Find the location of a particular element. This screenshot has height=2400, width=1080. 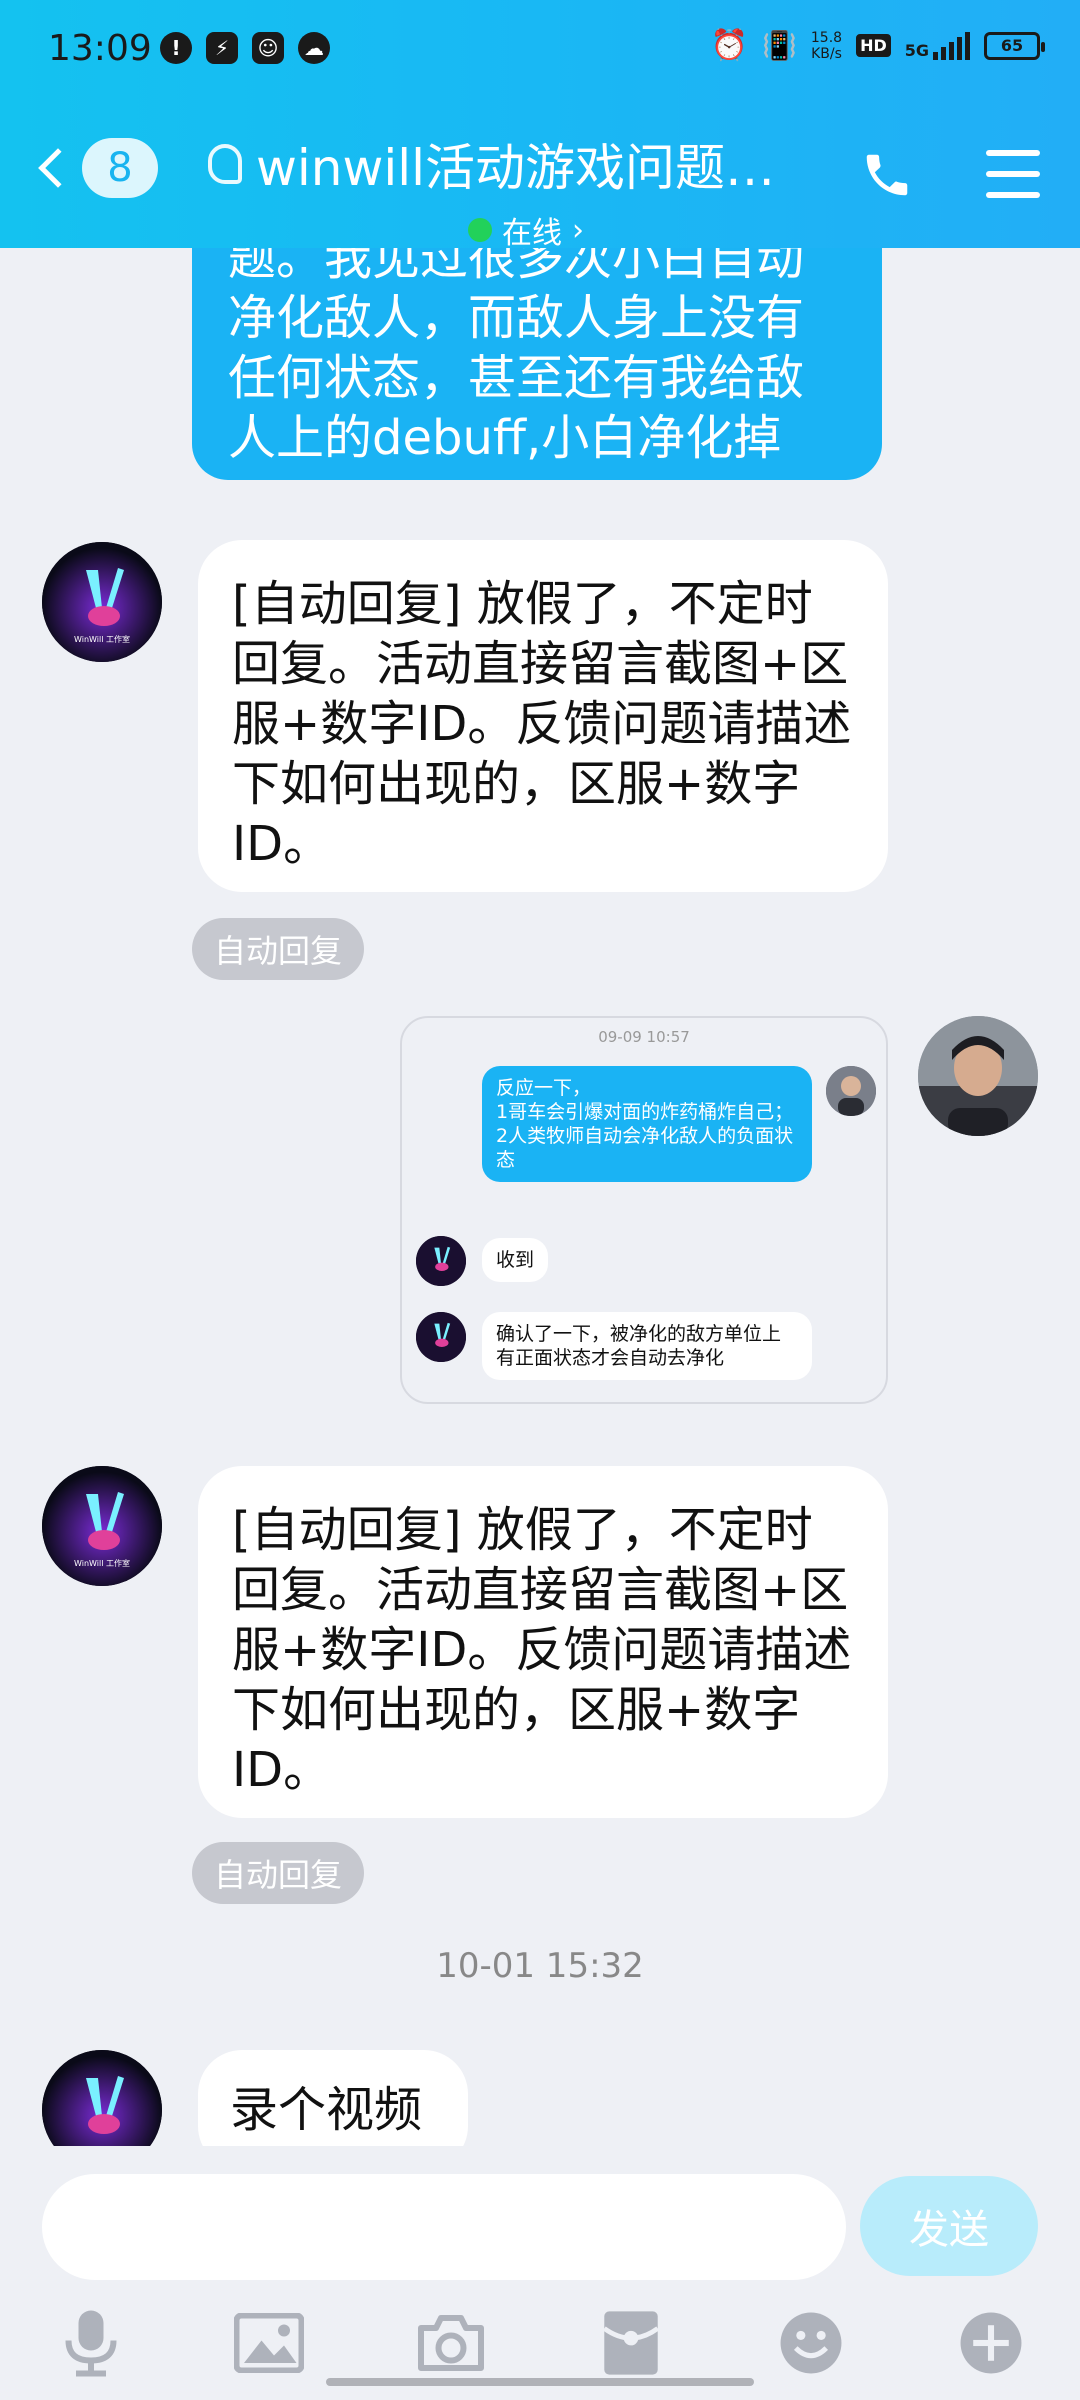

forwarded-message: 确认了一下，被净化的敌方单位上有正面状态才会自动去净化 is located at coordinates (647, 1346).